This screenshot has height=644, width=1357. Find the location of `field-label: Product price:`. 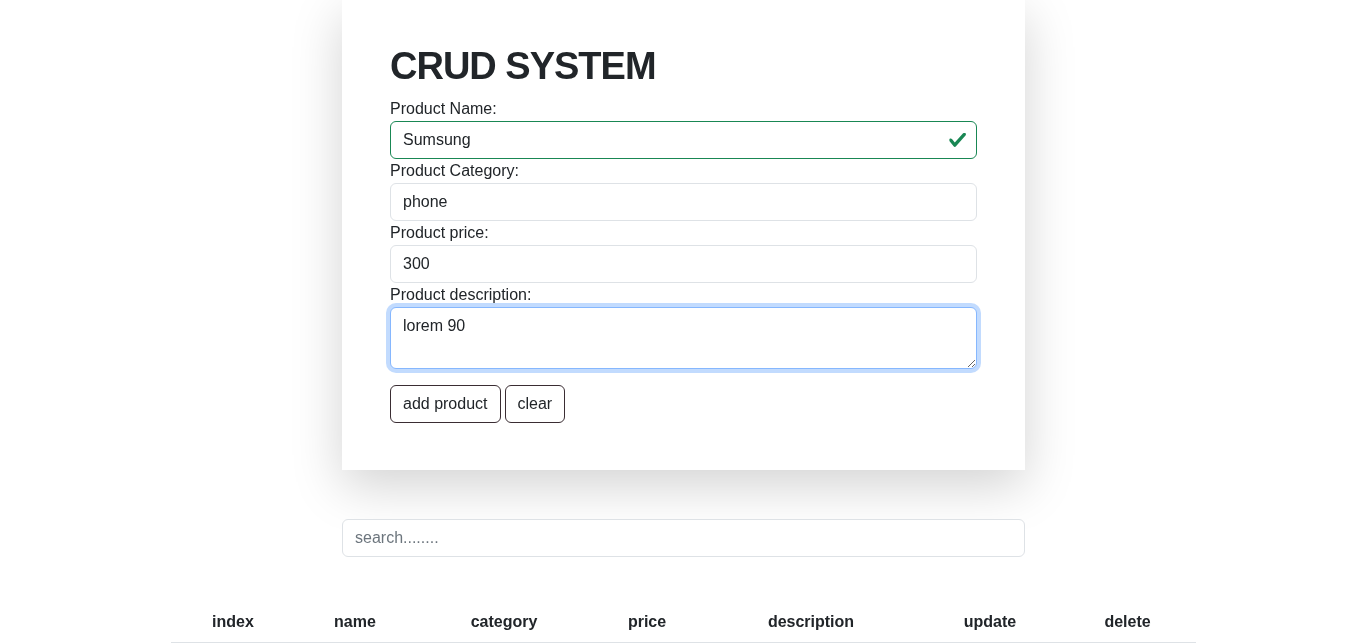

field-label: Product price: is located at coordinates (439, 233).